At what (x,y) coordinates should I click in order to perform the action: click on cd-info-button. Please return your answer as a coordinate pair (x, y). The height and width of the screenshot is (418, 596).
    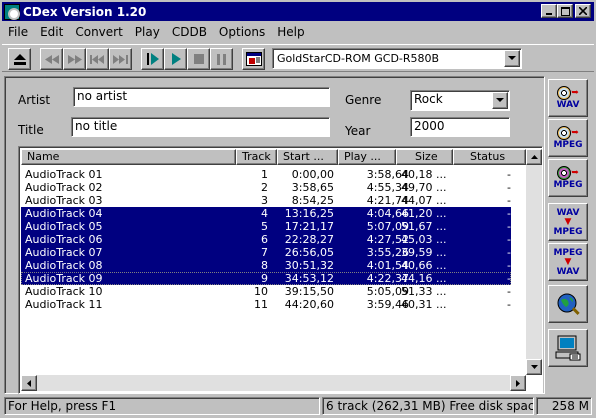
    Looking at the image, I should click on (253, 59).